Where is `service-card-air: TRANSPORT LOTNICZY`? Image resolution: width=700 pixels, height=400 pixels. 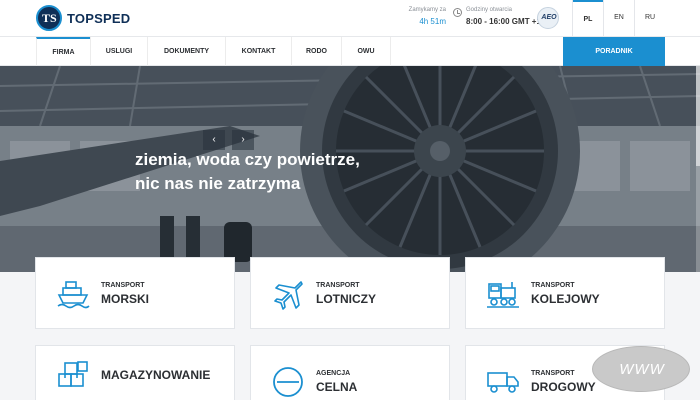 service-card-air: TRANSPORT LOTNICZY is located at coordinates (350, 293).